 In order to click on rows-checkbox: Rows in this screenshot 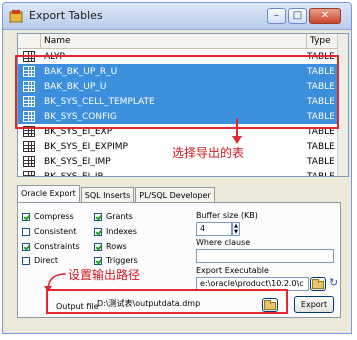, I will do `click(110, 246)`.